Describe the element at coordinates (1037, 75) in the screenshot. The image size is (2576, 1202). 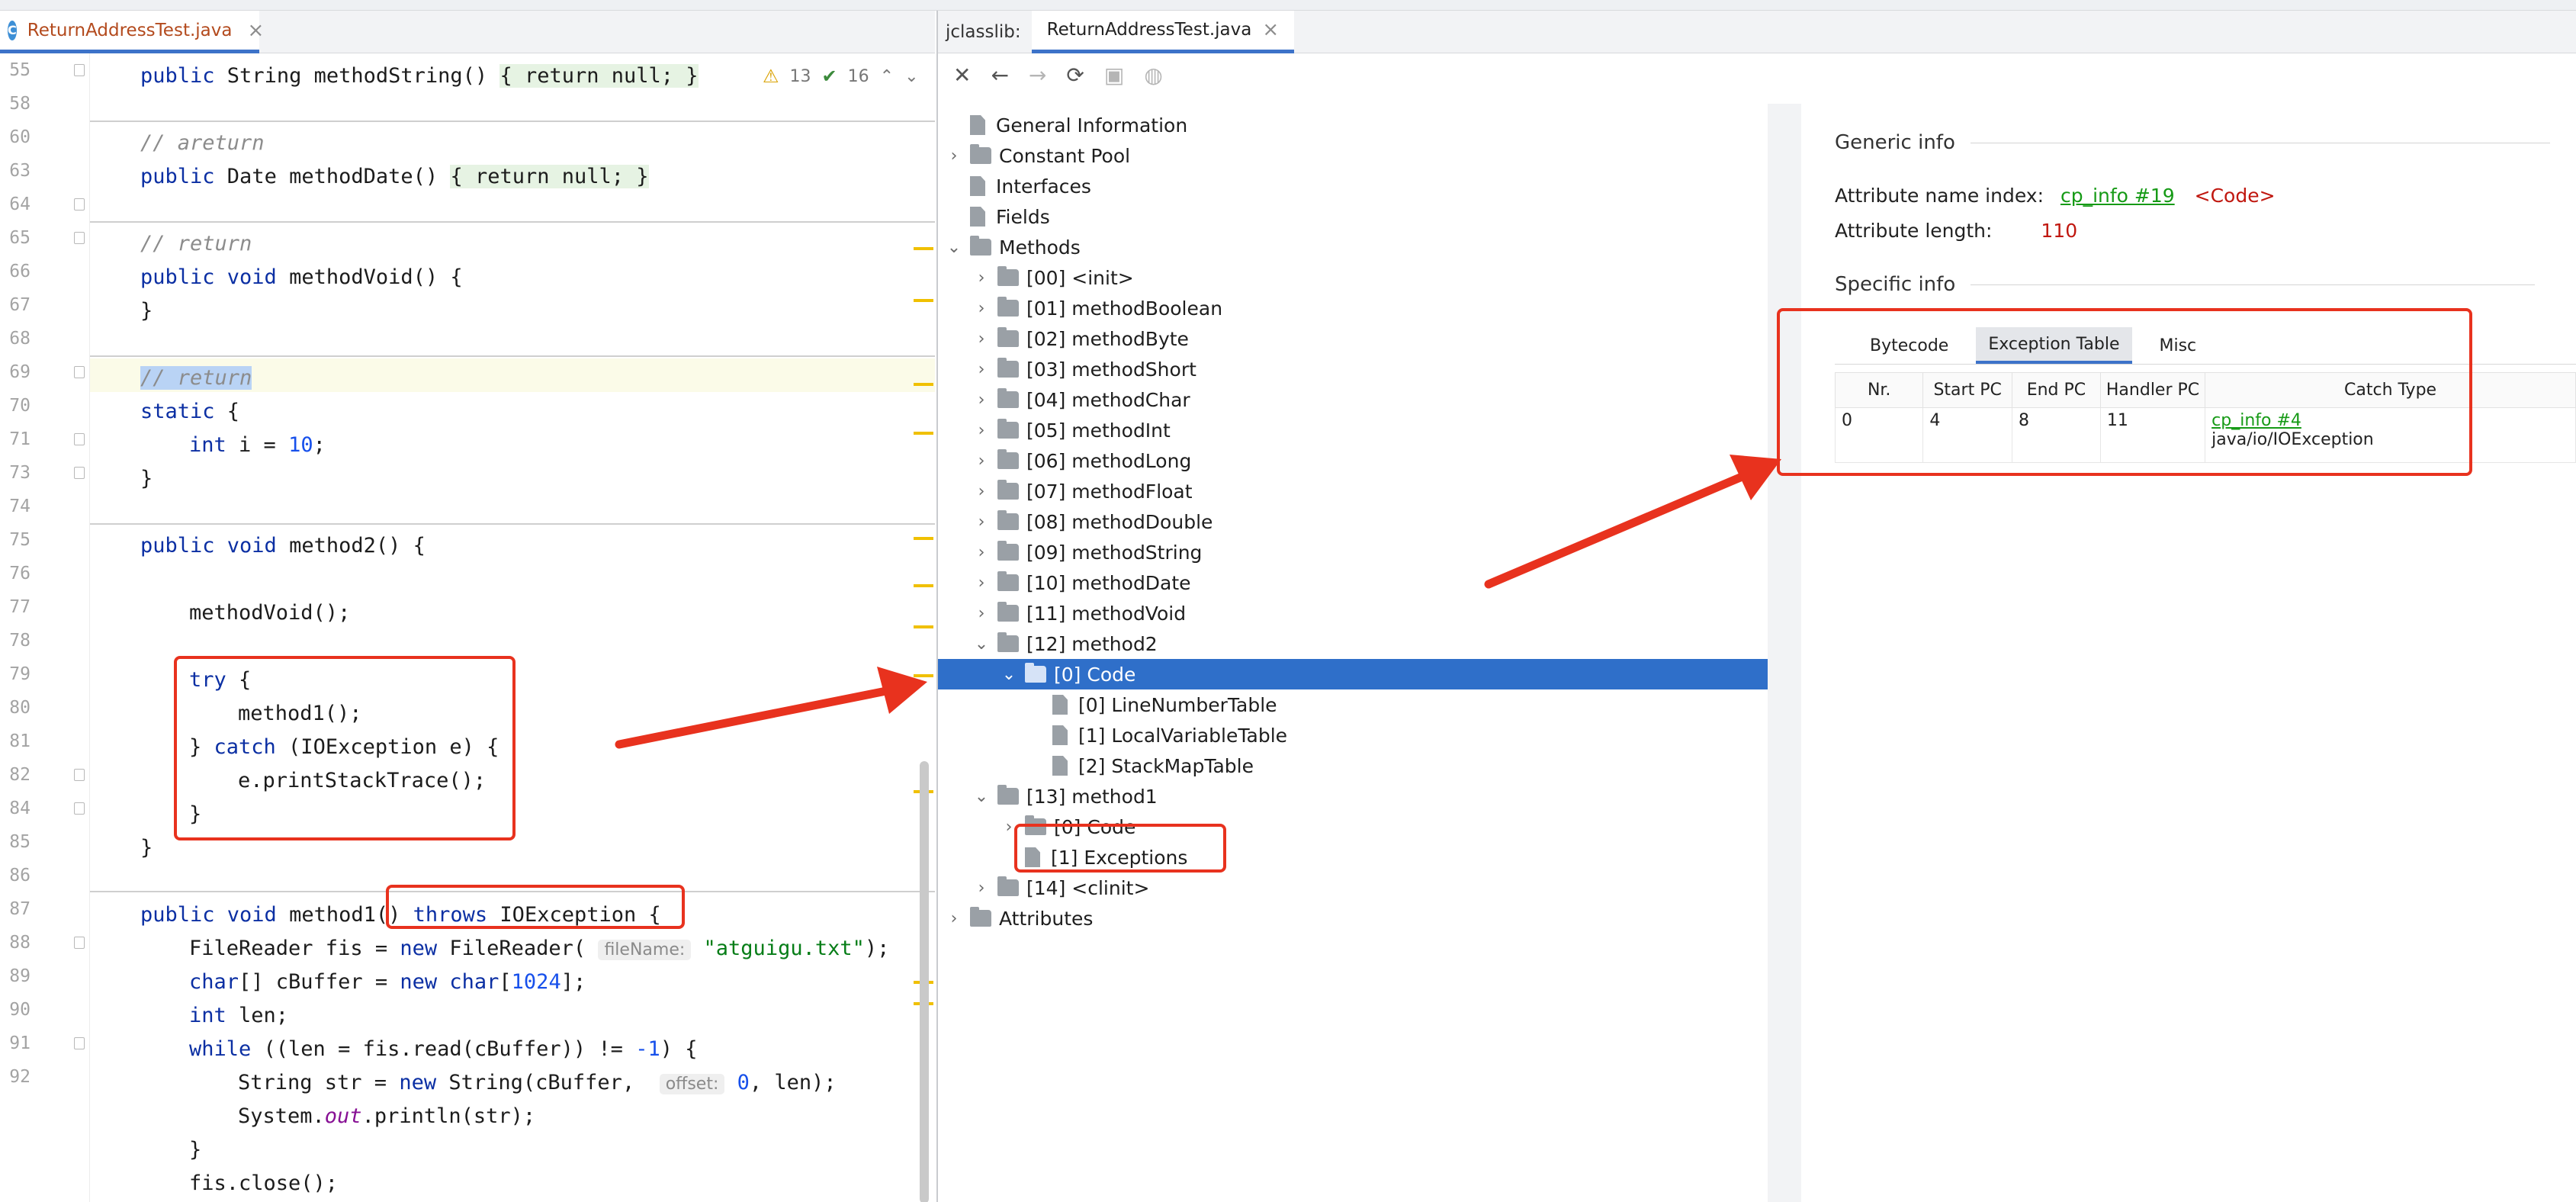
I see `forward-arrow-icon: →` at that location.